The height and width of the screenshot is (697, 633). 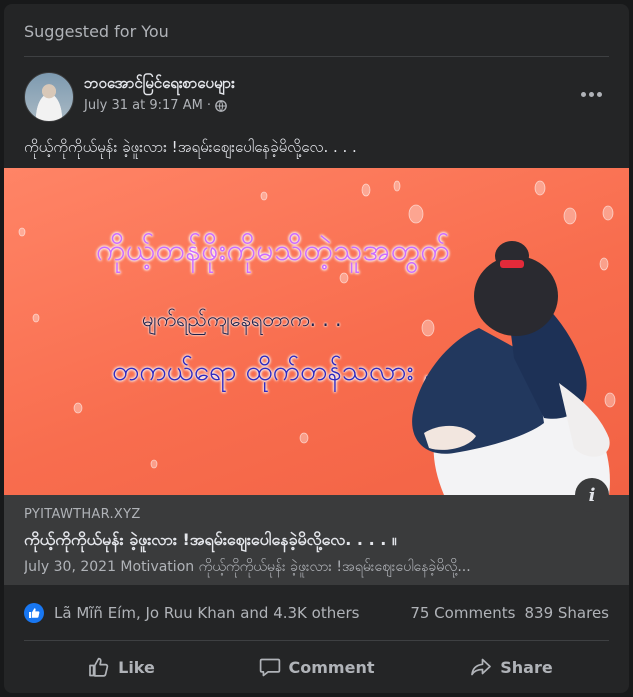 I want to click on post-date: July 31 at 9:17 AM, so click(x=143, y=105).